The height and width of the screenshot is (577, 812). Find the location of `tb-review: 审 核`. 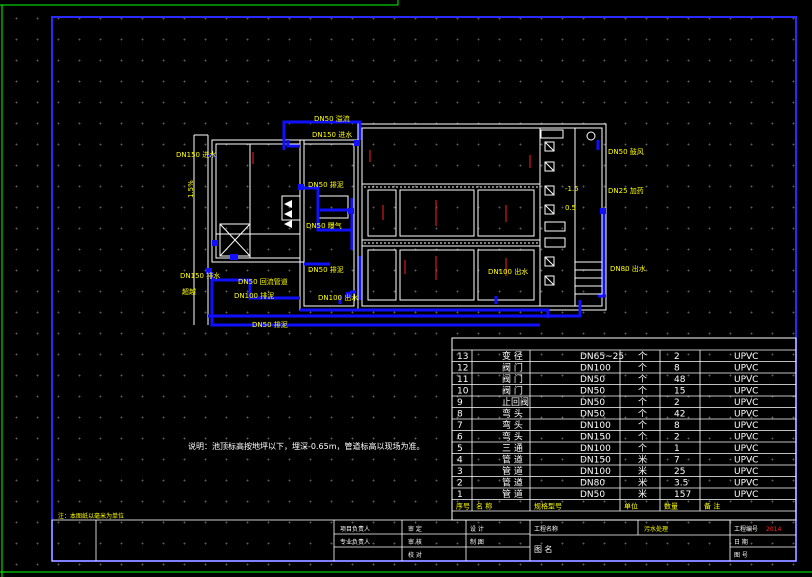

tb-review: 审 核 is located at coordinates (415, 542).